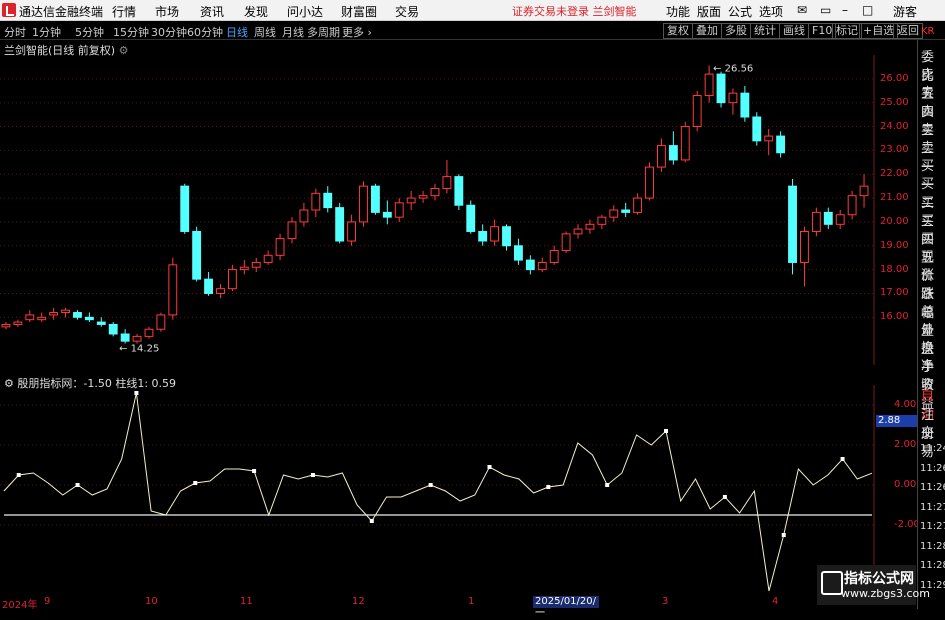 The height and width of the screenshot is (620, 945). What do you see at coordinates (678, 31) in the screenshot?
I see `adjust-button: 复权` at bounding box center [678, 31].